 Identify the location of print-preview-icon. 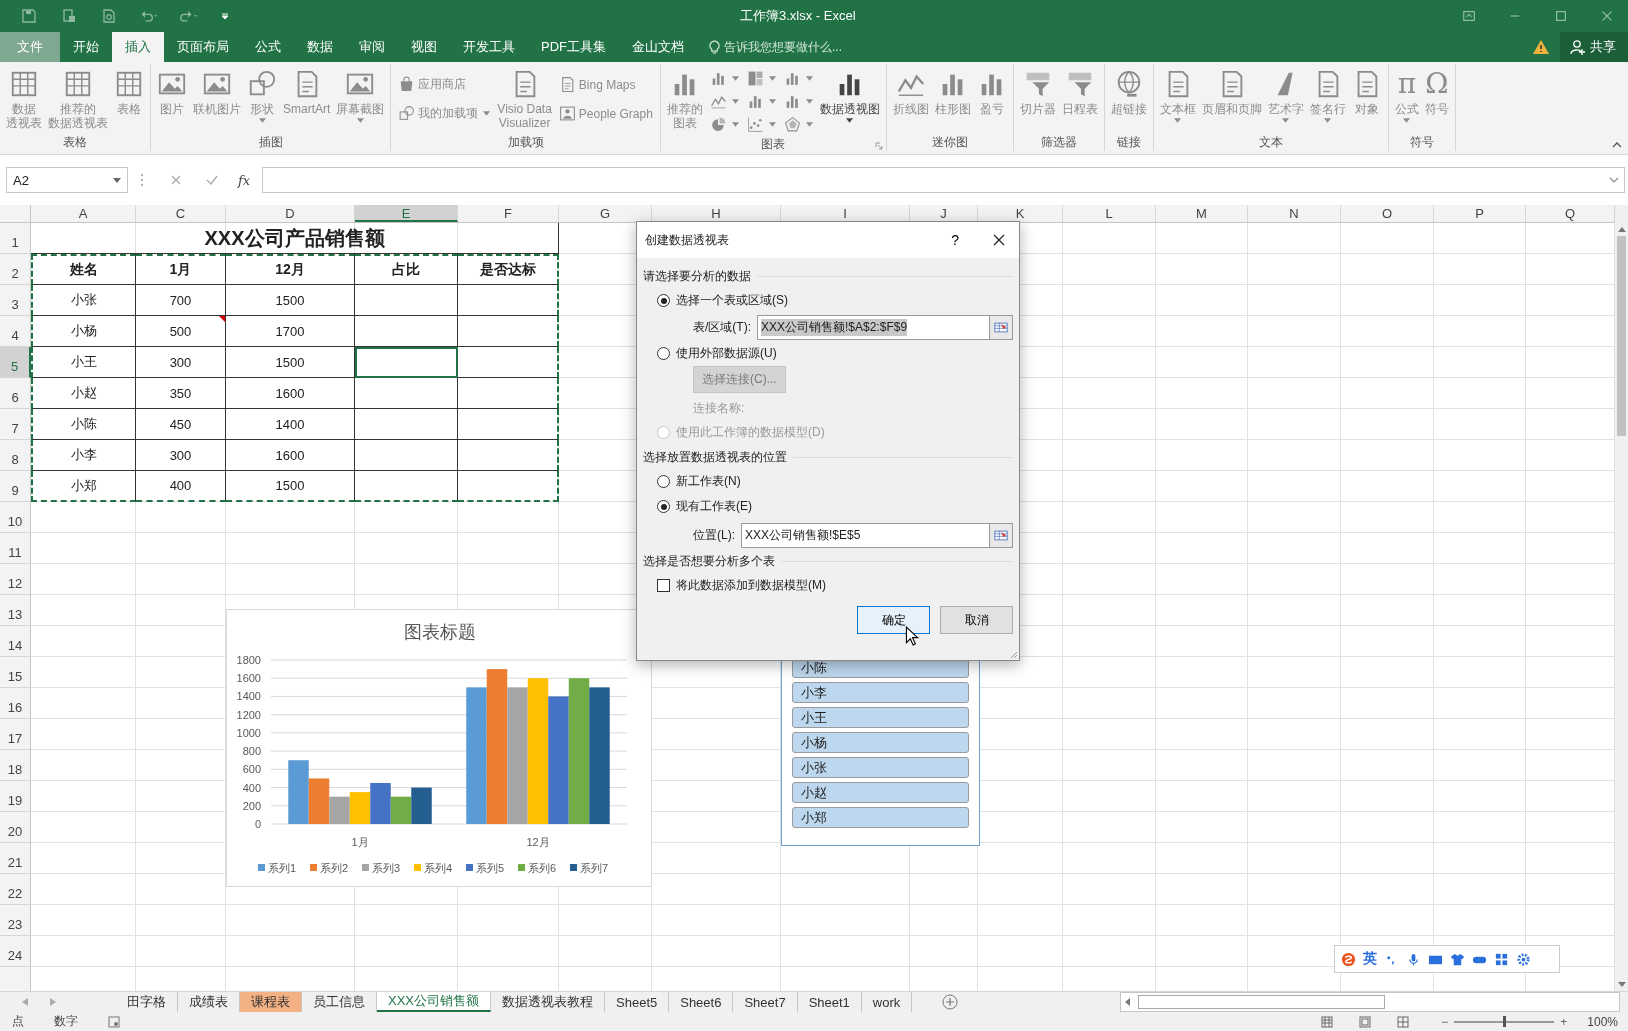
(109, 16).